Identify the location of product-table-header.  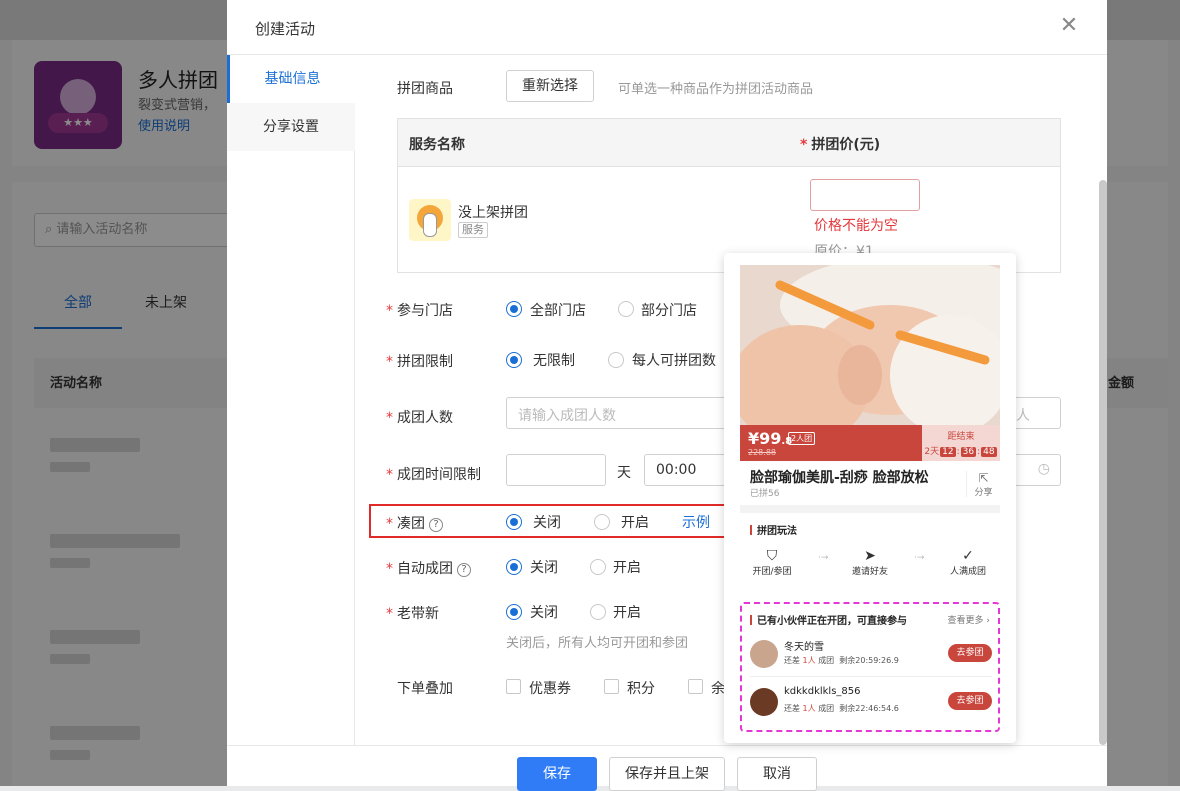
(729, 143).